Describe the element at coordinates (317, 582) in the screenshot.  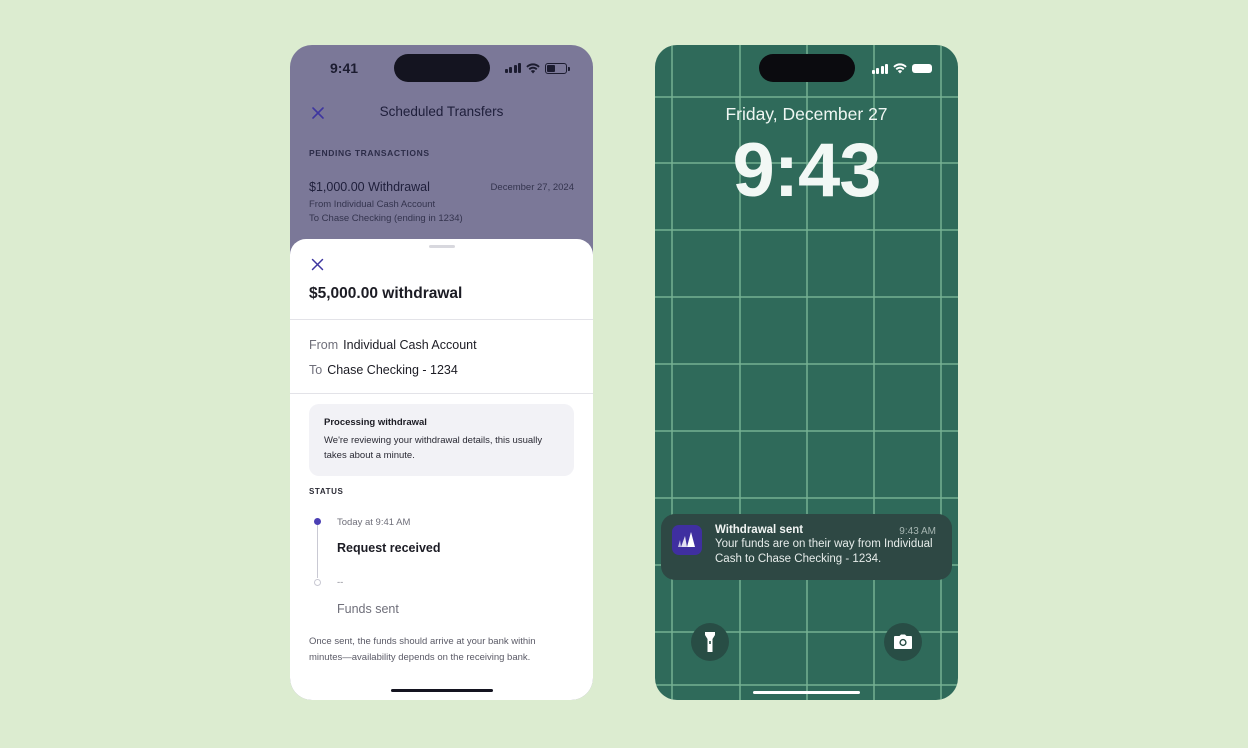
I see `timeline-dot-pending` at that location.